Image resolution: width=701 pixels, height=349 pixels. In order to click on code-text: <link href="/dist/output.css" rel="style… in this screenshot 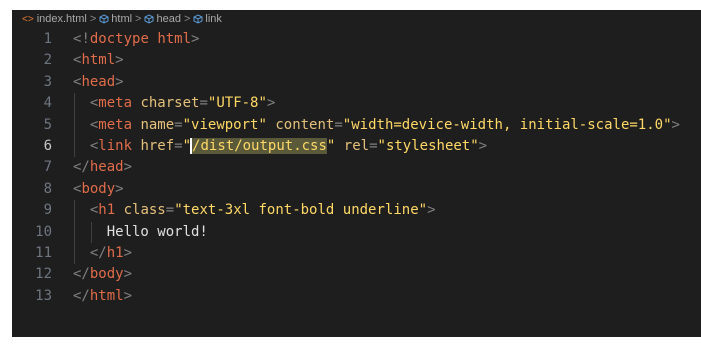, I will do `click(280, 146)`.